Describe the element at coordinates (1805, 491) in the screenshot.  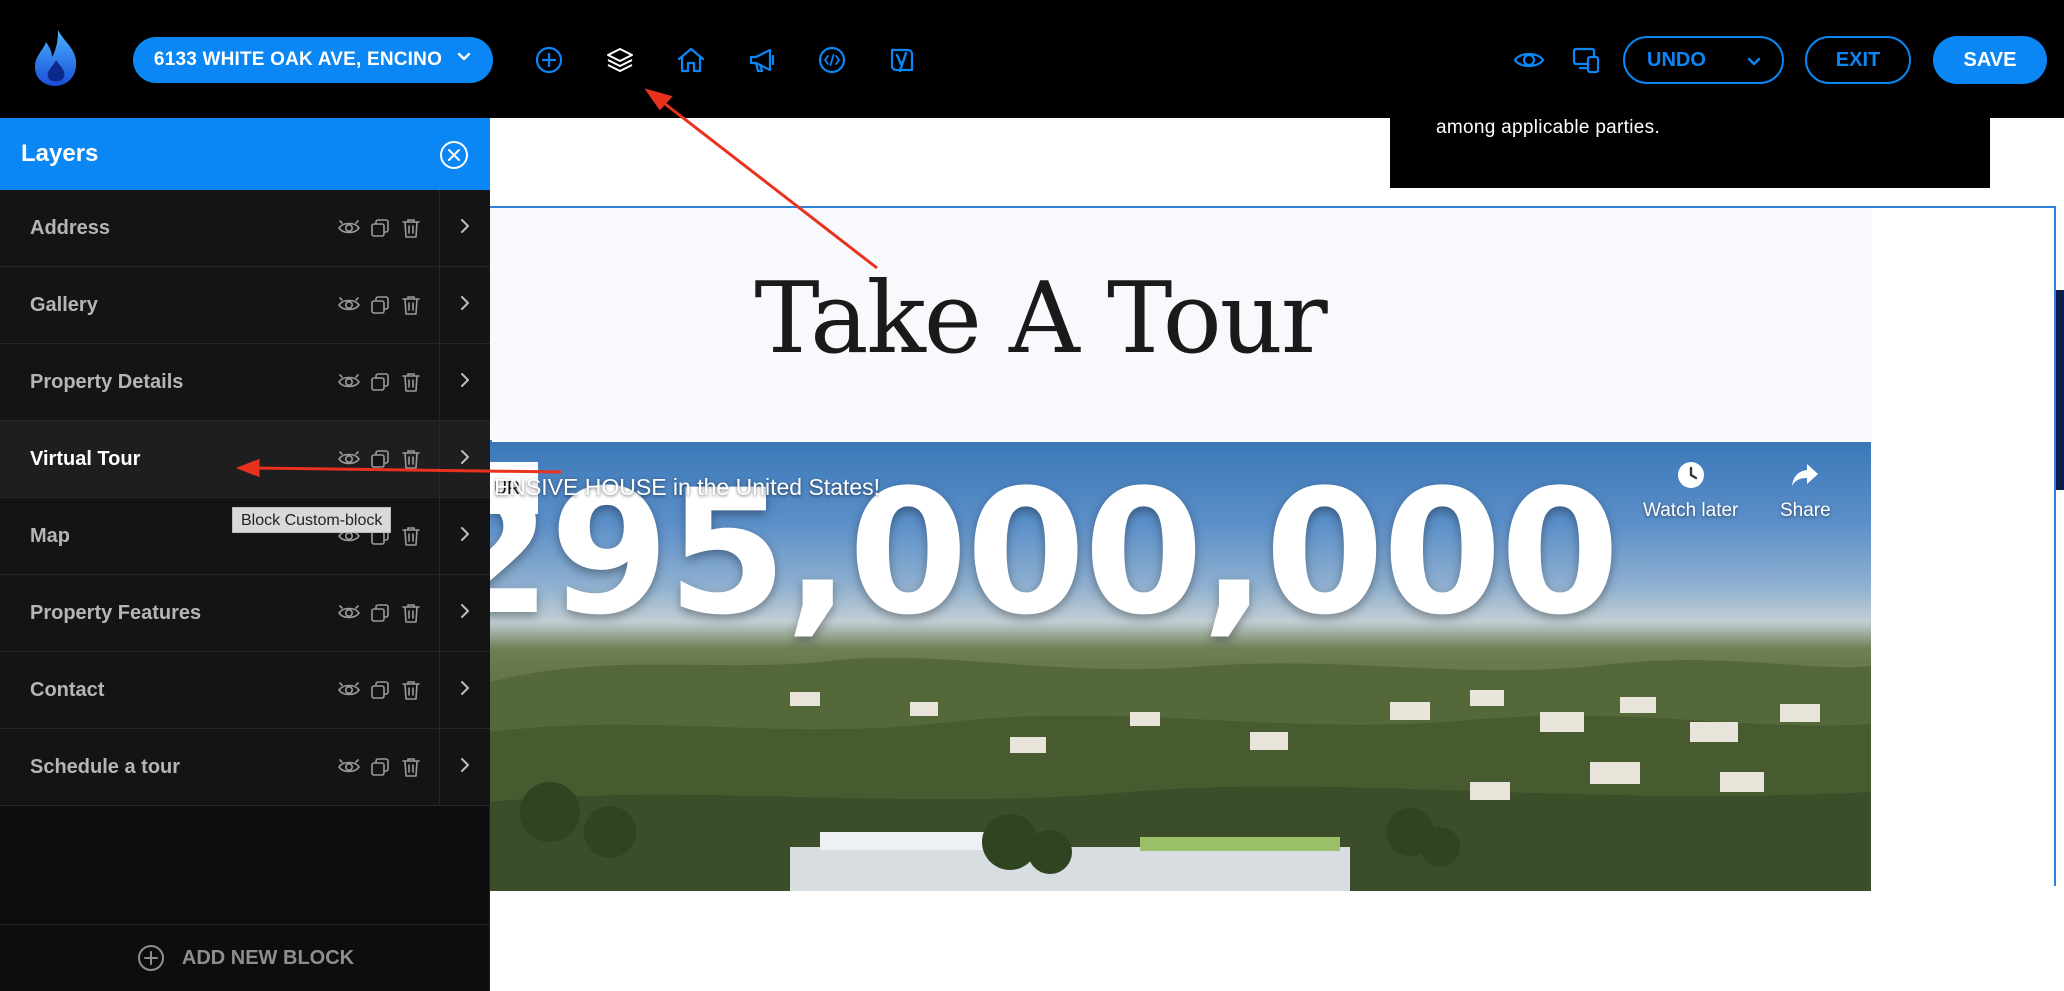
I see `share-button: Share` at that location.